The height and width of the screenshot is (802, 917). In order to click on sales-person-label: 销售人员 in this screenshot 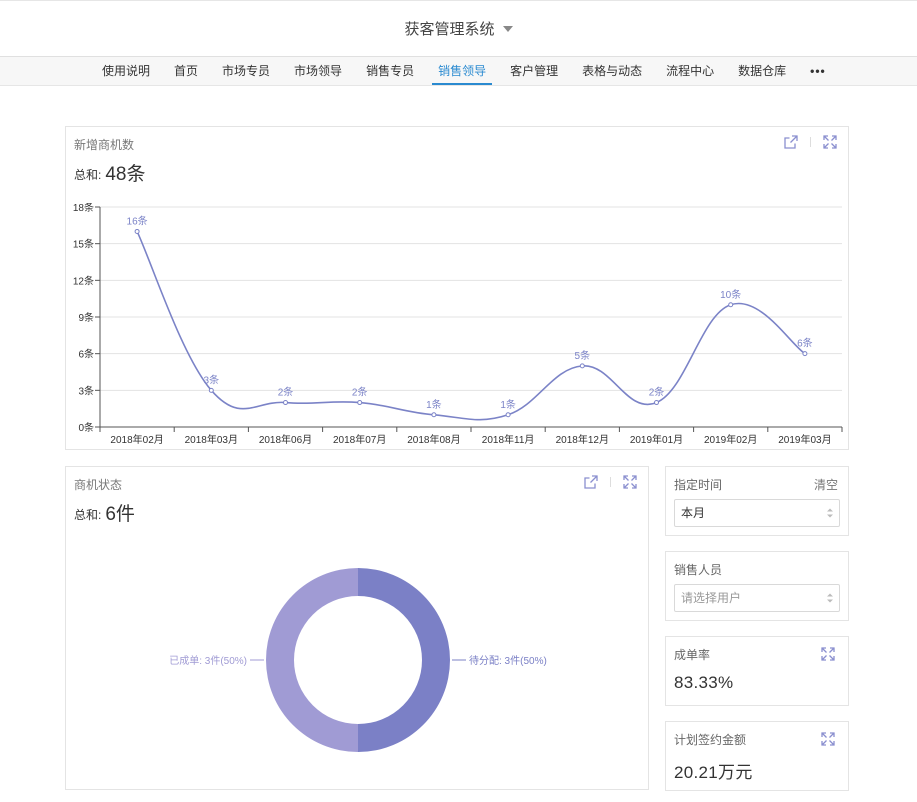, I will do `click(698, 570)`.